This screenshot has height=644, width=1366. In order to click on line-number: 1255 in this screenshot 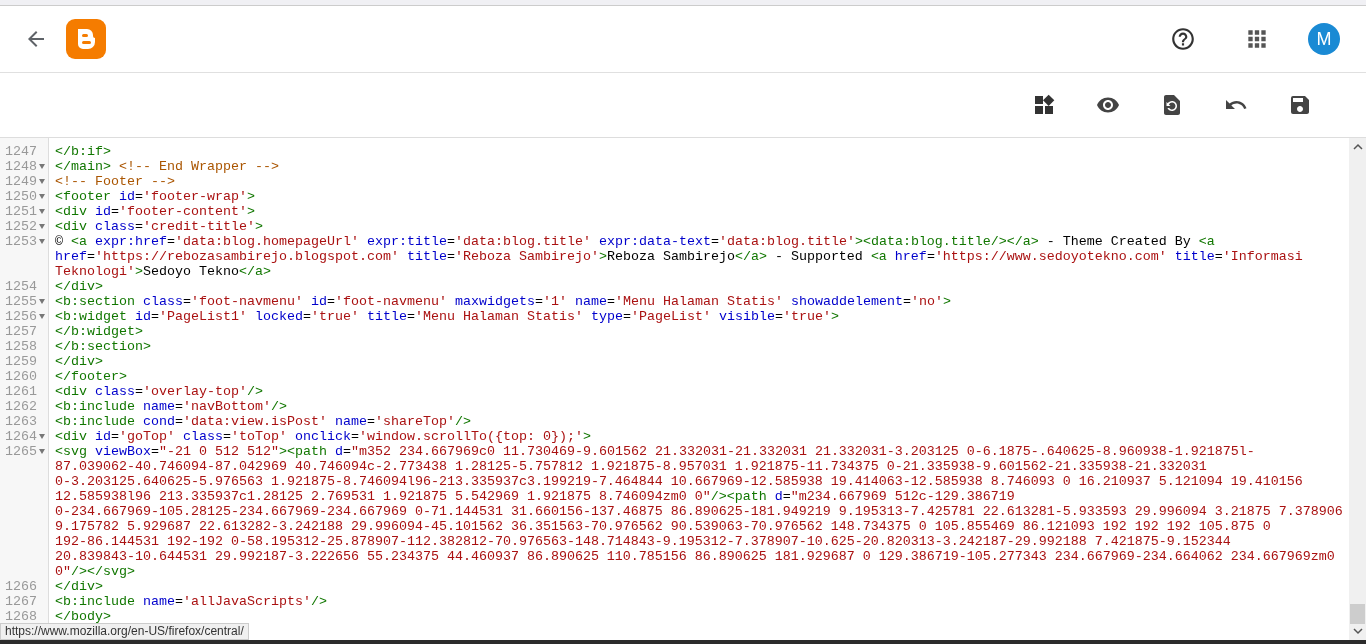, I will do `click(21, 301)`.